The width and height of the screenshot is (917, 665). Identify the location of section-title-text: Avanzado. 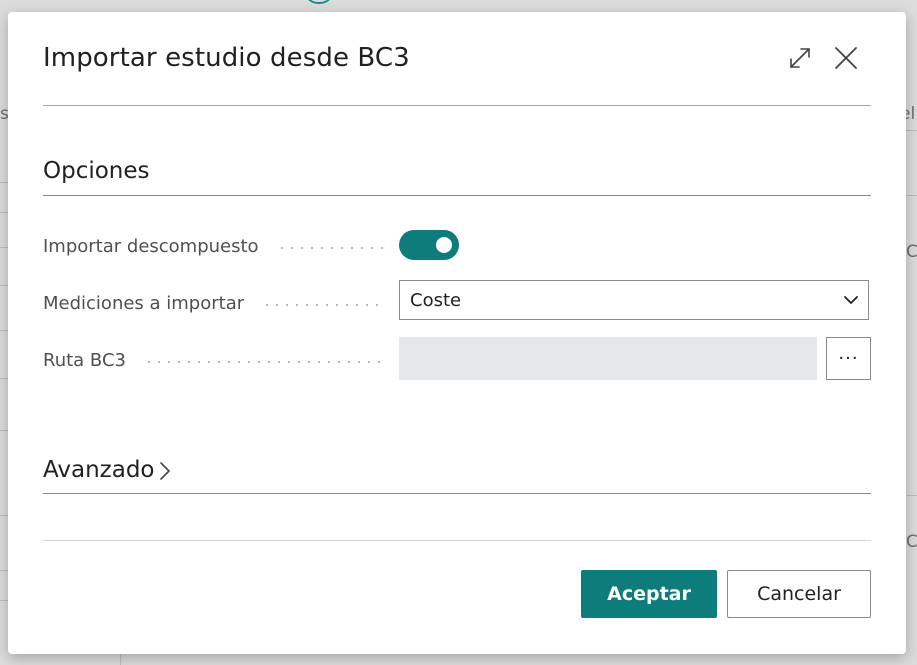
(99, 470).